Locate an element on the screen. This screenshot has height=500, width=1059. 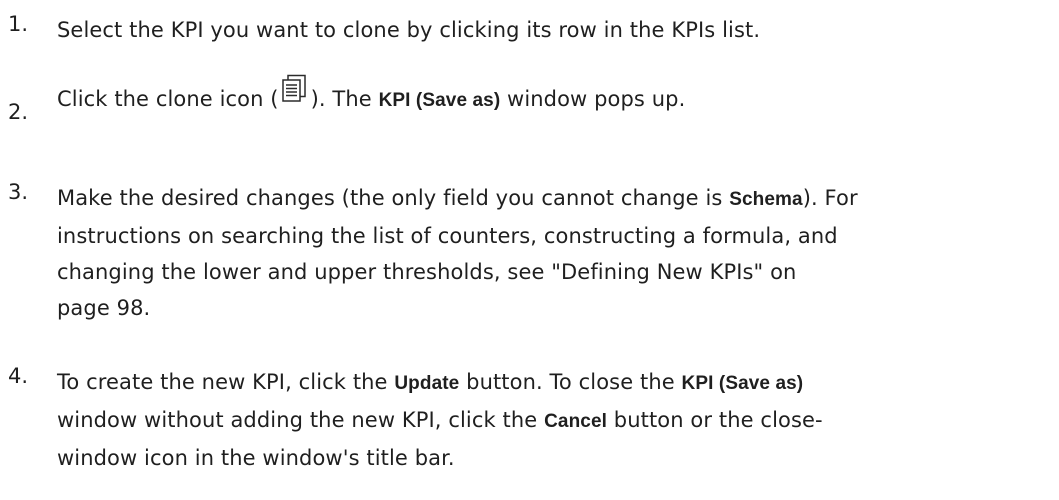
step-line: page 98. is located at coordinates (104, 308).